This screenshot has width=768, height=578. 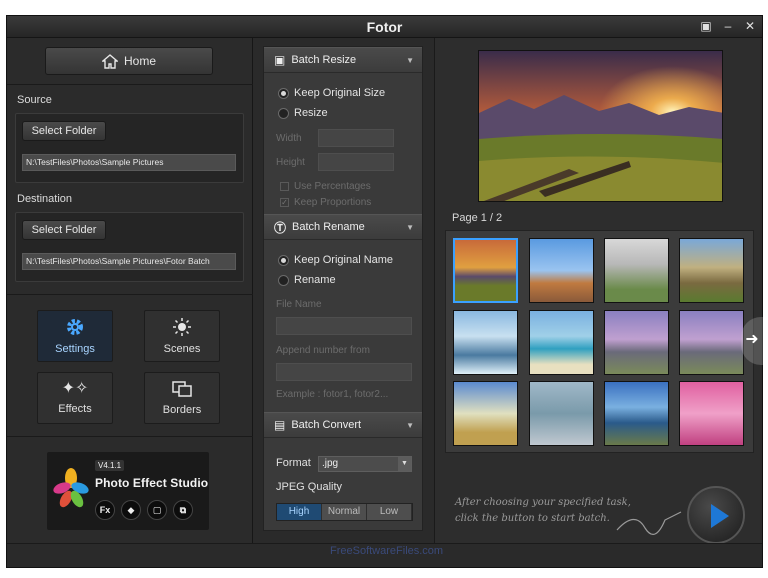 I want to click on version-badge: V4.1.1, so click(x=110, y=465).